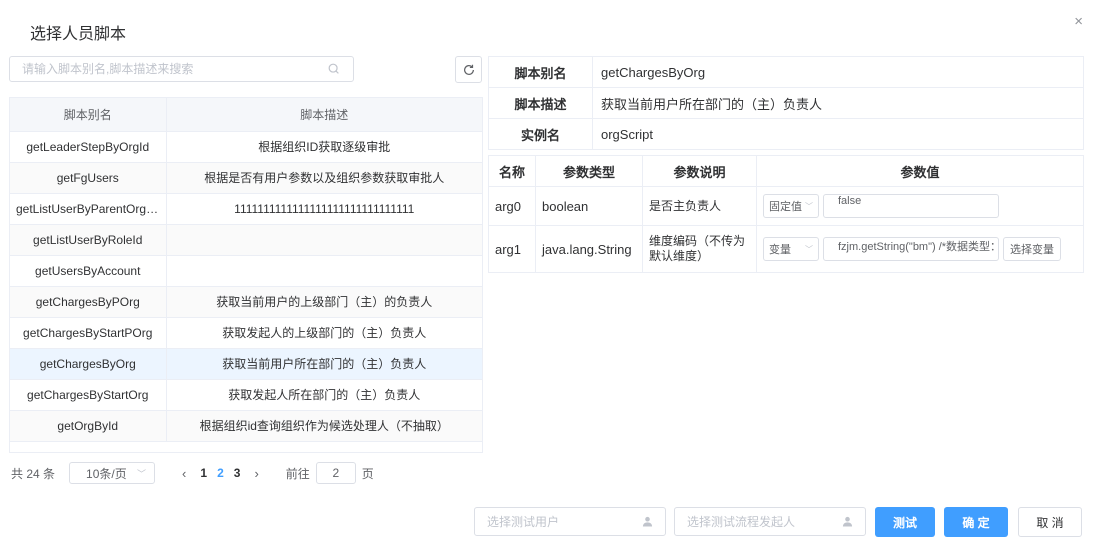 The image size is (1105, 549). I want to click on script-desc-cell: 根据组织id查询组织作为候选处理人（不抽取）, so click(324, 426).